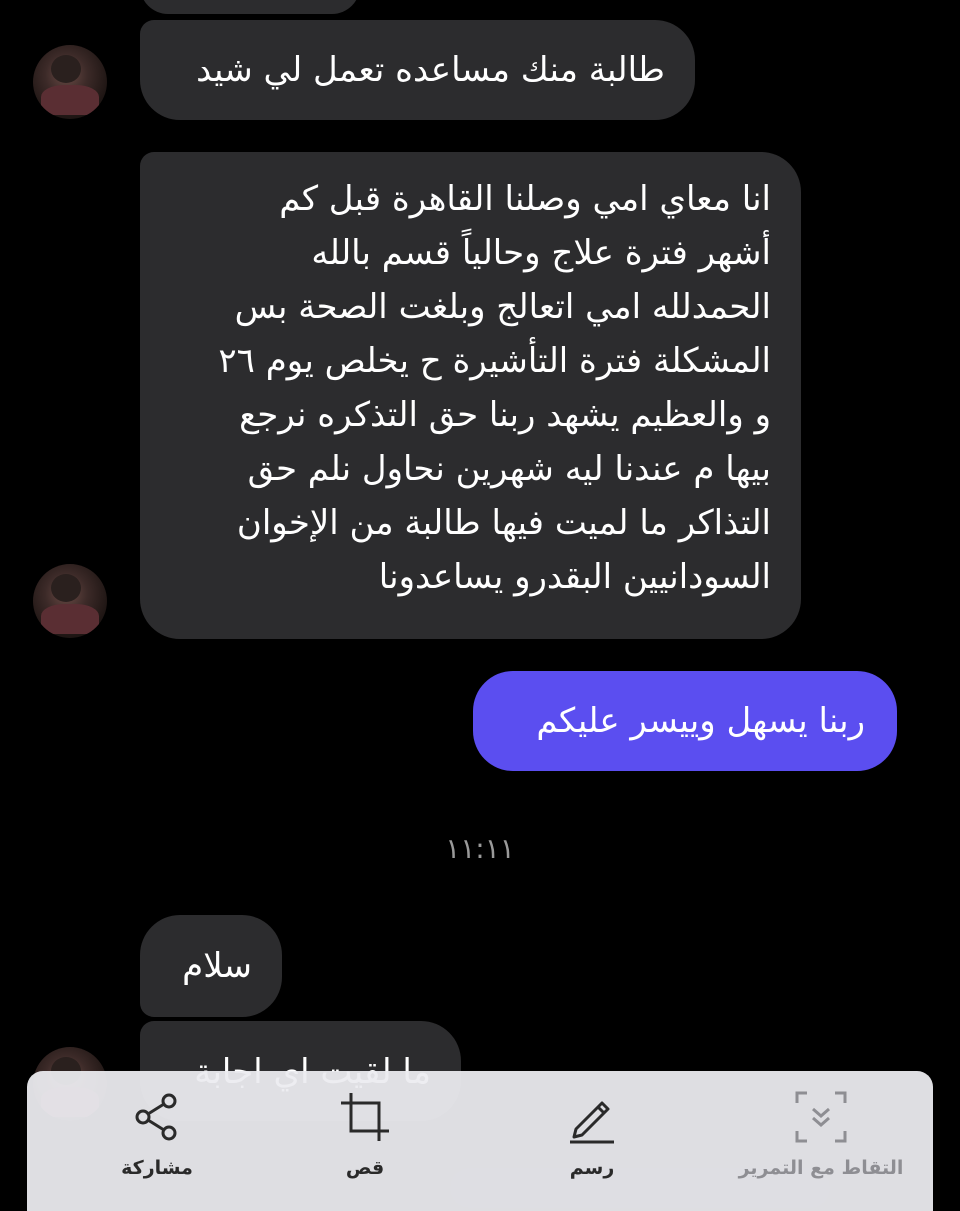  What do you see at coordinates (700, 721) in the screenshot?
I see `message-text: ربنا يسهل وييسر عليكم` at bounding box center [700, 721].